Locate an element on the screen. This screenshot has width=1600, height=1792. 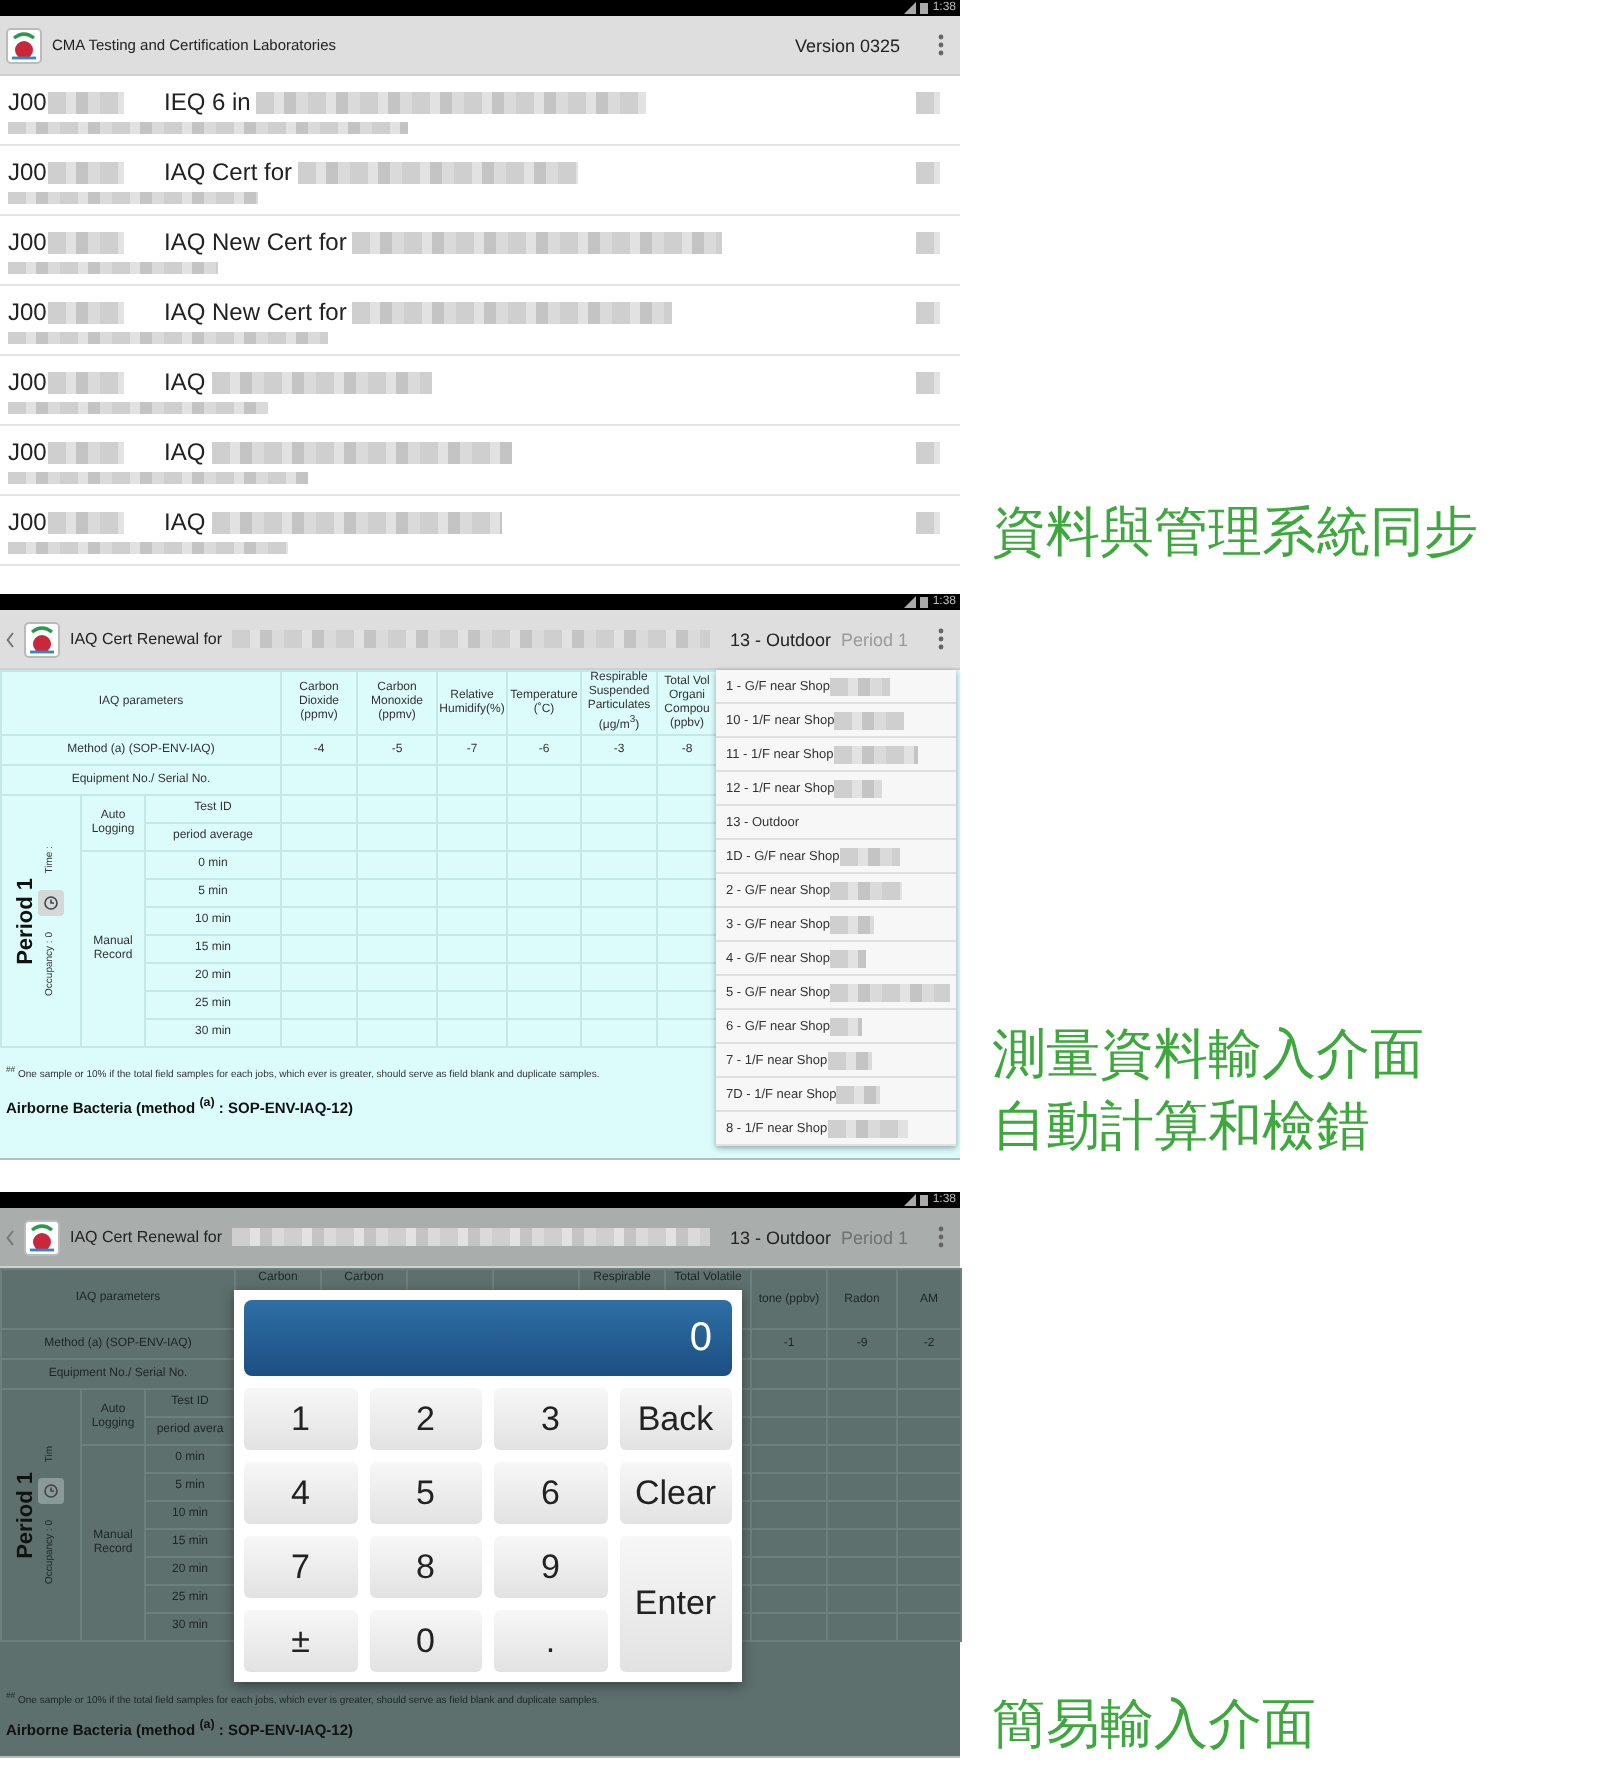
keypad-key: 6 is located at coordinates (550, 1493).